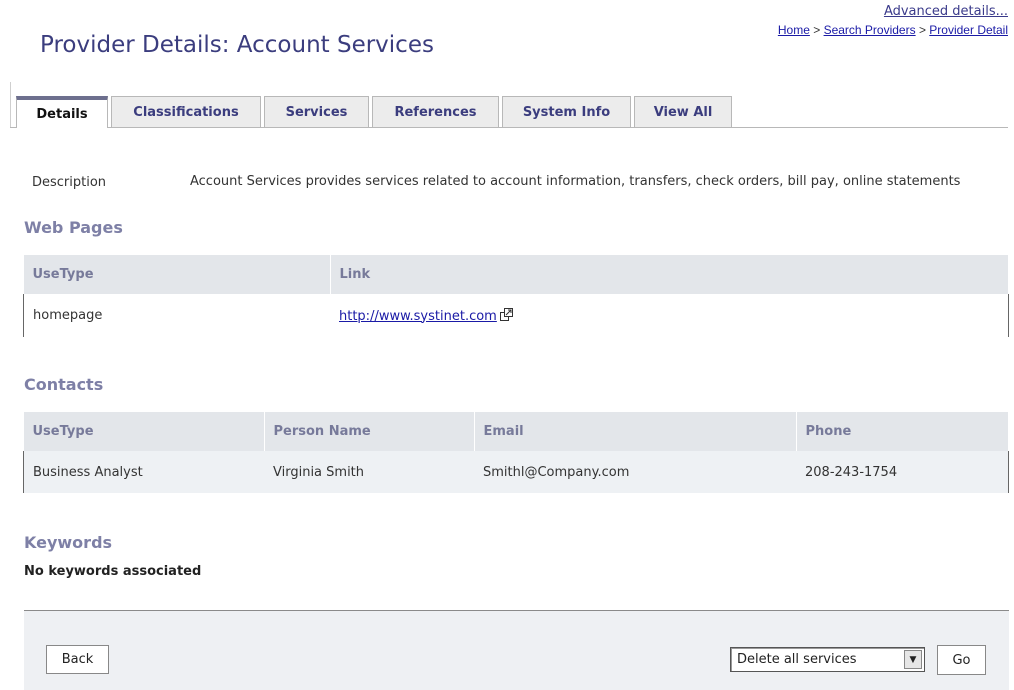 The image size is (1014, 690). Describe the element at coordinates (509, 127) in the screenshot. I see `tabs-baseline` at that location.